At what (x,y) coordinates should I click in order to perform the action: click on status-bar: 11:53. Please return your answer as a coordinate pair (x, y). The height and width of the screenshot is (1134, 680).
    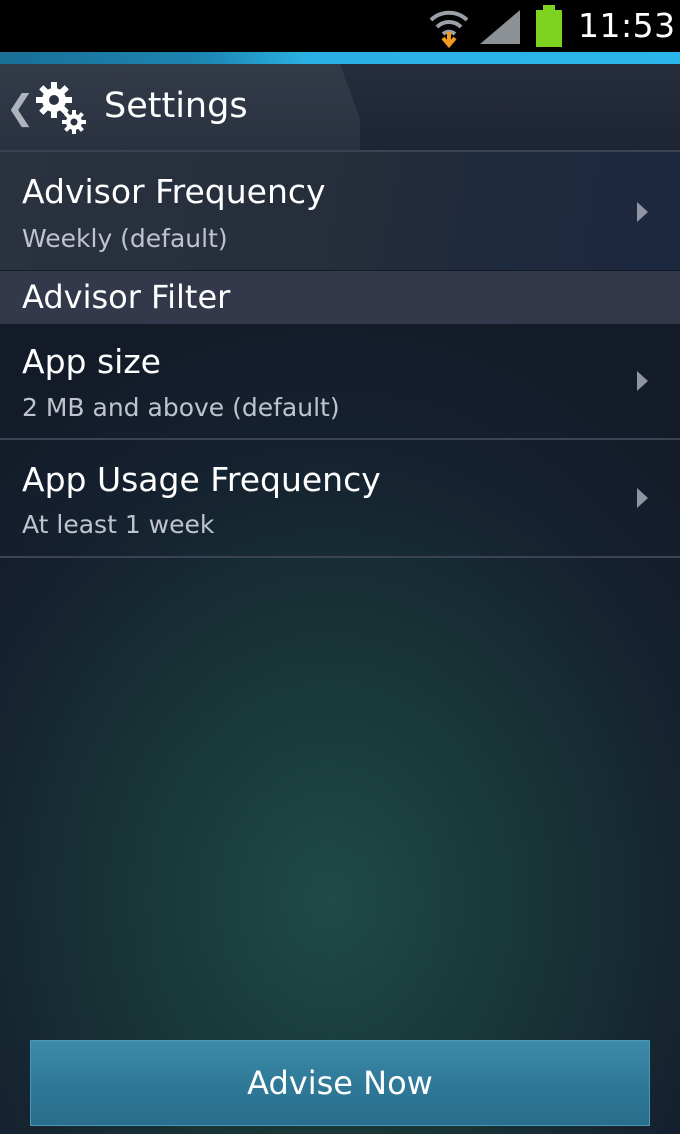
    Looking at the image, I should click on (340, 26).